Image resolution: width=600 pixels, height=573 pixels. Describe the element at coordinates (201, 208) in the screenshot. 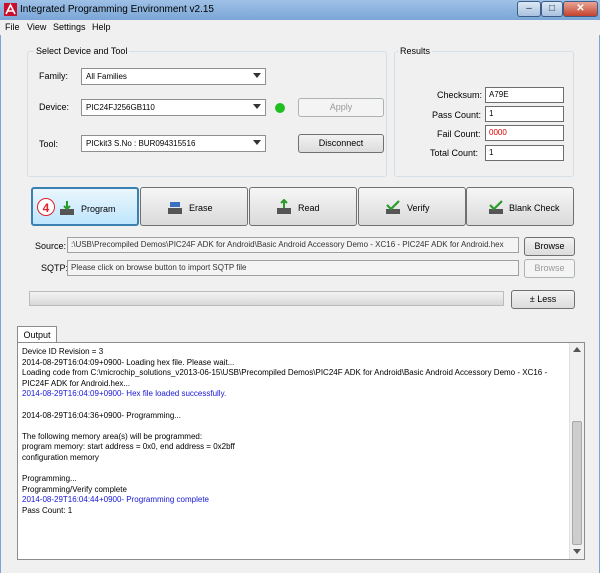

I see `erase-label: Erase` at that location.